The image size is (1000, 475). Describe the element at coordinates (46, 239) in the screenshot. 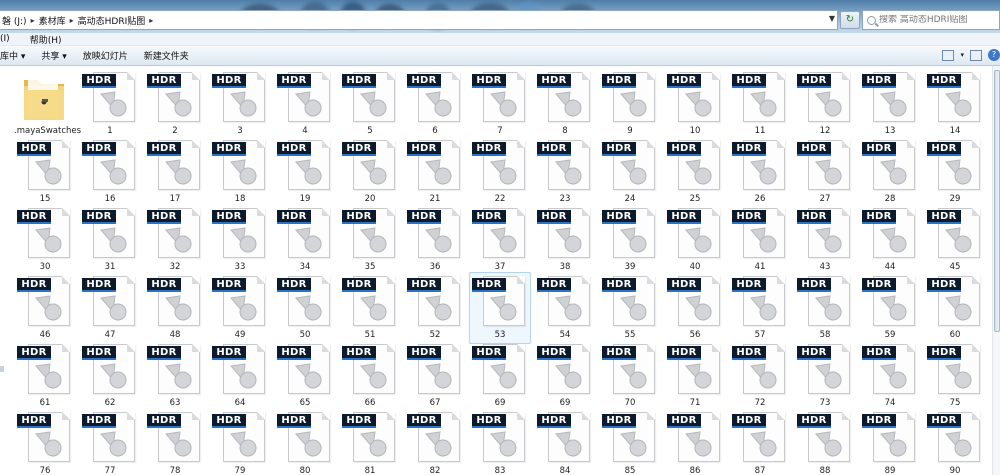

I see `file-item: HDR 30` at that location.